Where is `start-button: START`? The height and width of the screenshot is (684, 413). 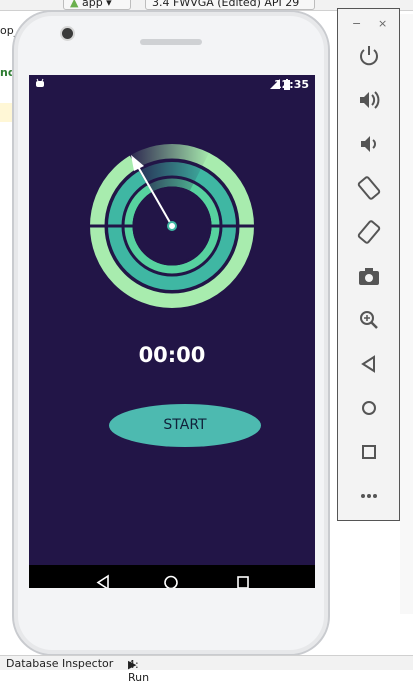
start-button: START is located at coordinates (185, 425).